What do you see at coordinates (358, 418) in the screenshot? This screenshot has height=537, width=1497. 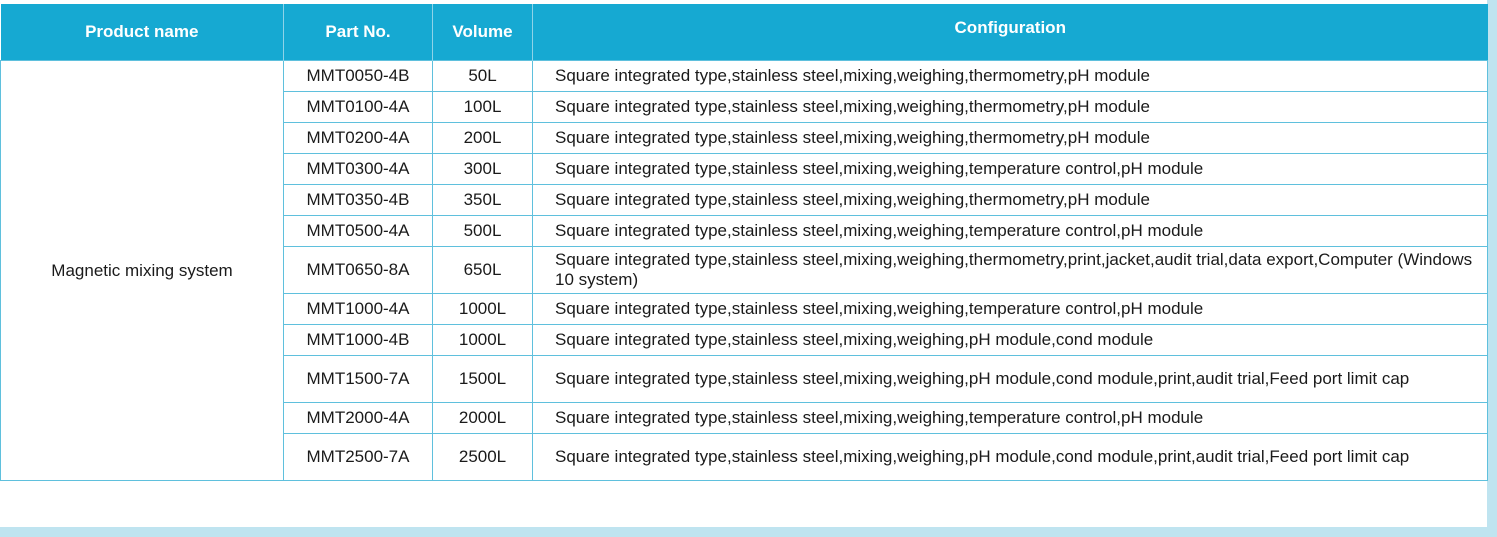 I see `part-no-cell: MMT2000-4A` at bounding box center [358, 418].